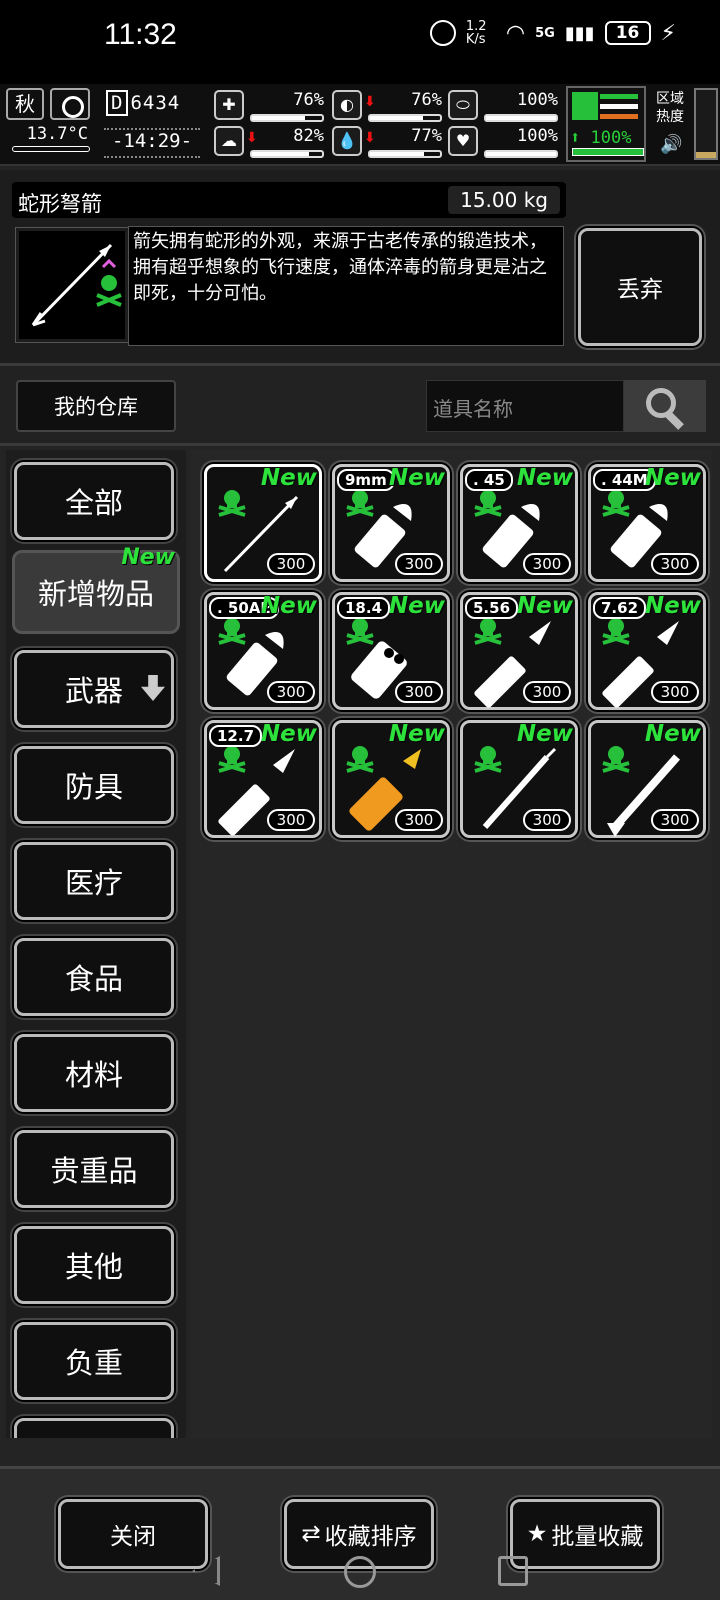 This screenshot has height=1600, width=720. What do you see at coordinates (94, 1428) in the screenshot?
I see `category-quests: 任务` at bounding box center [94, 1428].